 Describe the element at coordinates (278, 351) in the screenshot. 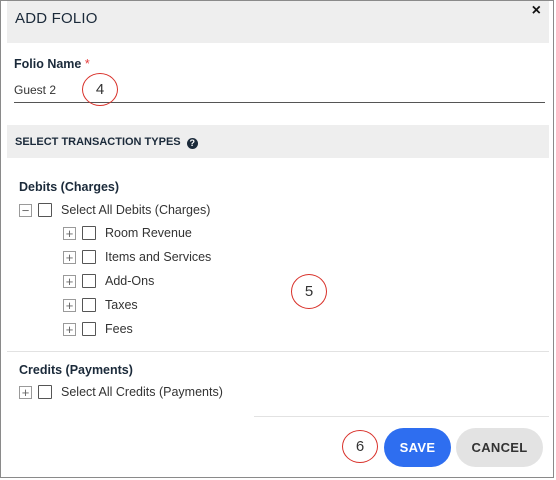

I see `section-divider` at that location.